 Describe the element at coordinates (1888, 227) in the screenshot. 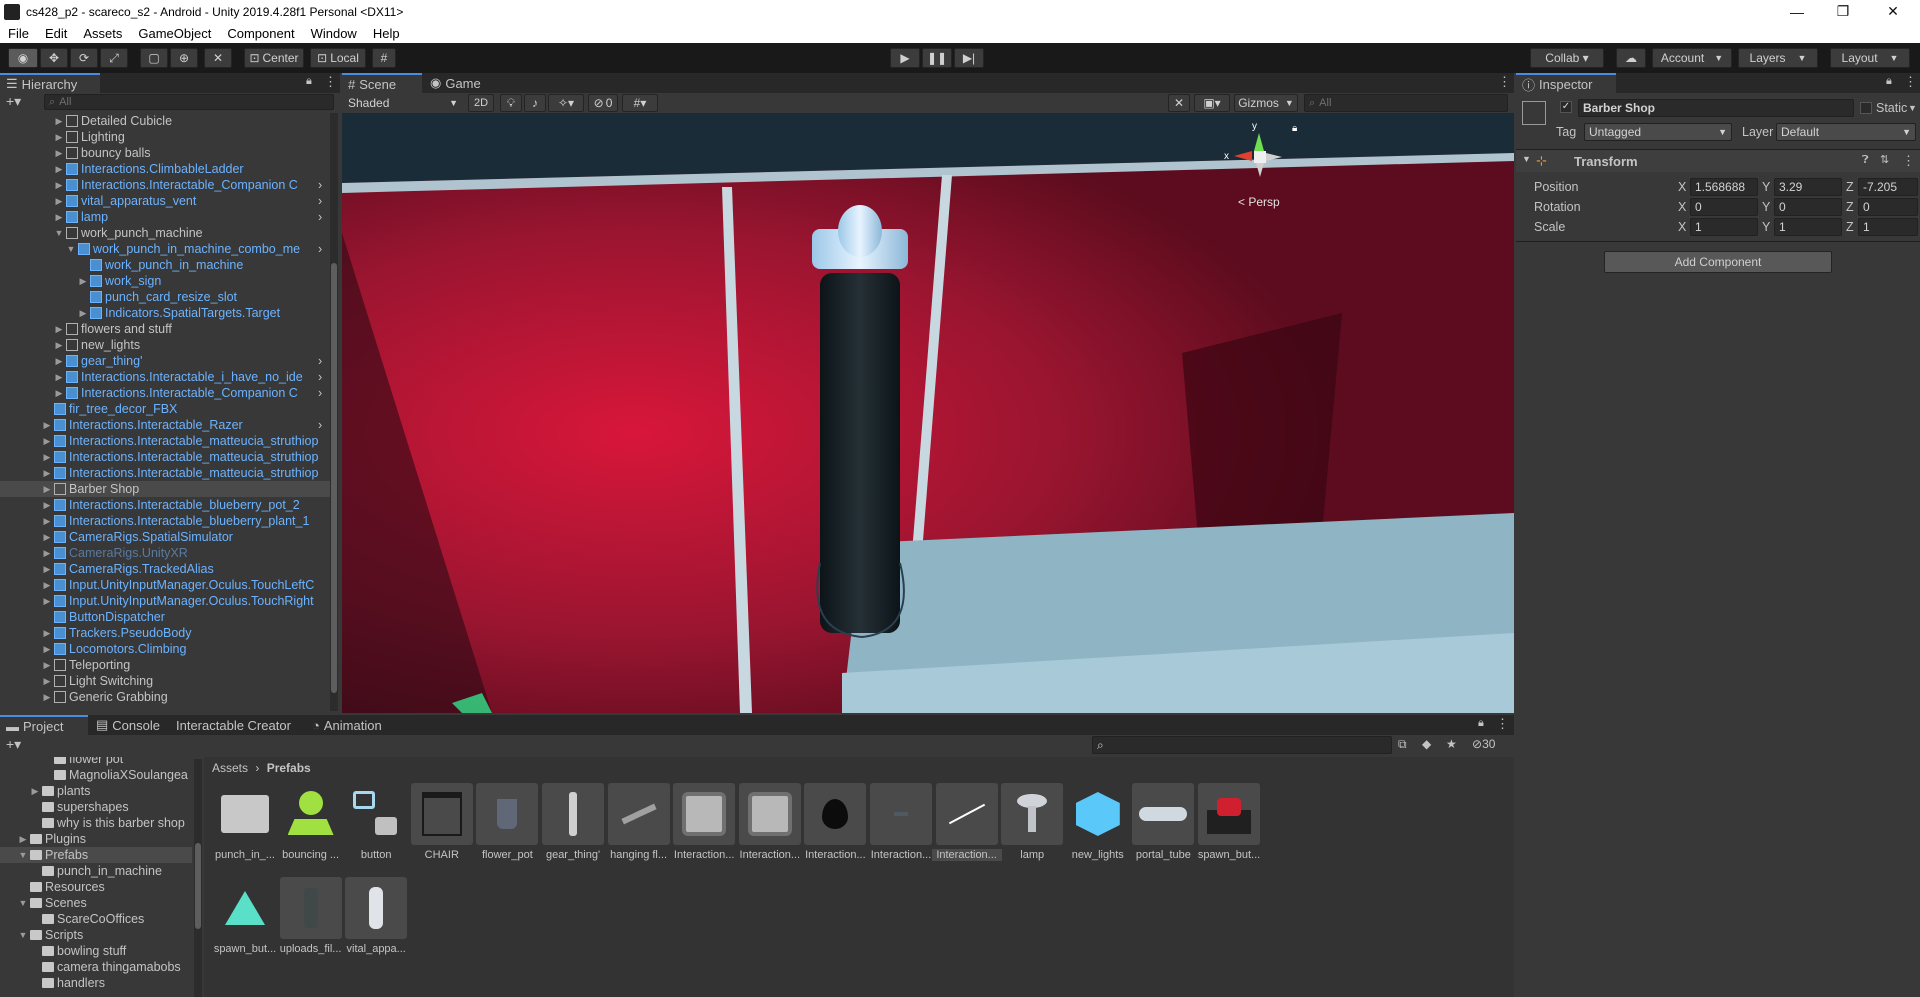

I see `scale-z-field: 1` at that location.